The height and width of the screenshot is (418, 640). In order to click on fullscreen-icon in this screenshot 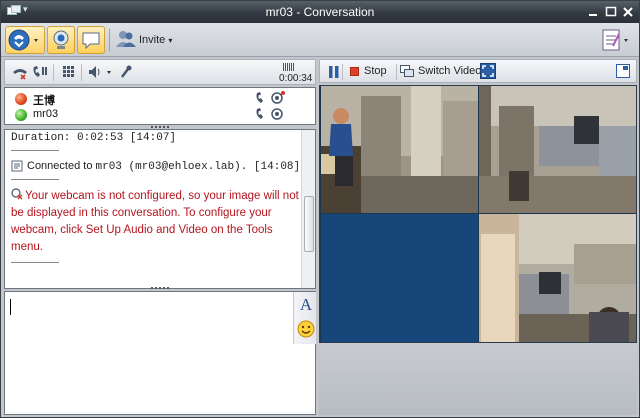, I will do `click(488, 71)`.